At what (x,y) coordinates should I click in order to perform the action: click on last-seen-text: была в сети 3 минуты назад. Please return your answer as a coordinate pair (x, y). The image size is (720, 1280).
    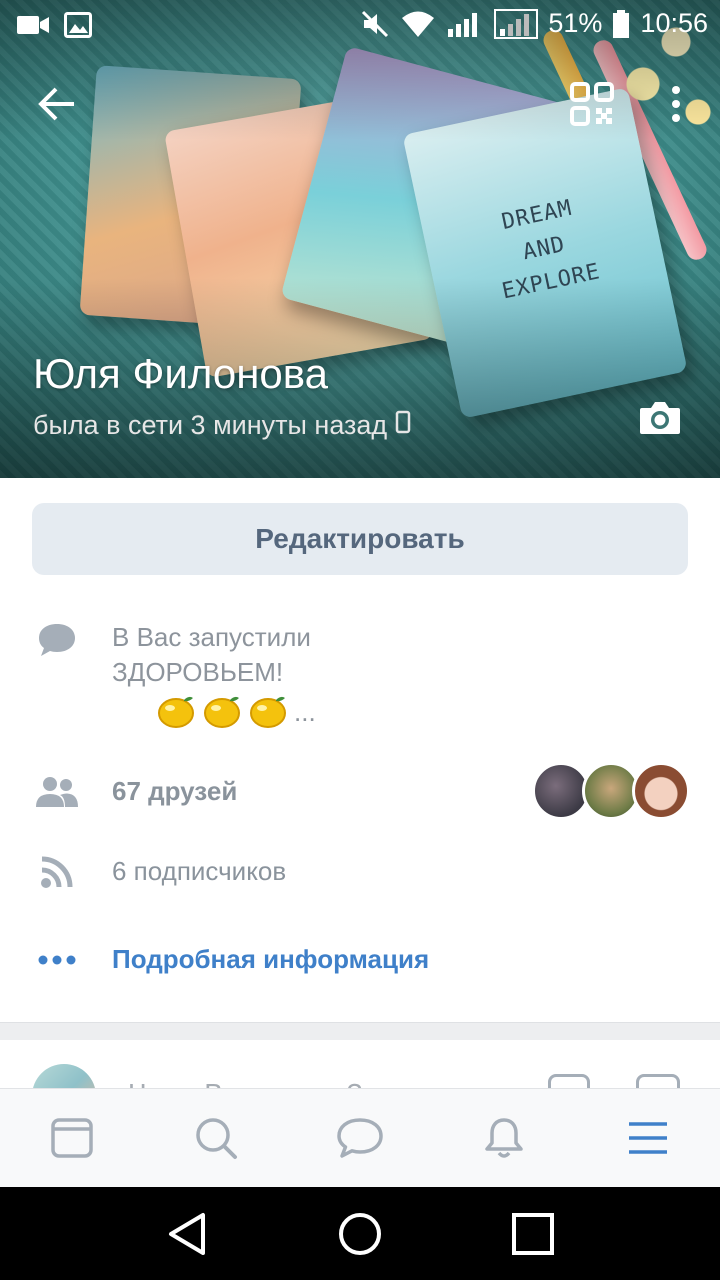
    Looking at the image, I should click on (210, 425).